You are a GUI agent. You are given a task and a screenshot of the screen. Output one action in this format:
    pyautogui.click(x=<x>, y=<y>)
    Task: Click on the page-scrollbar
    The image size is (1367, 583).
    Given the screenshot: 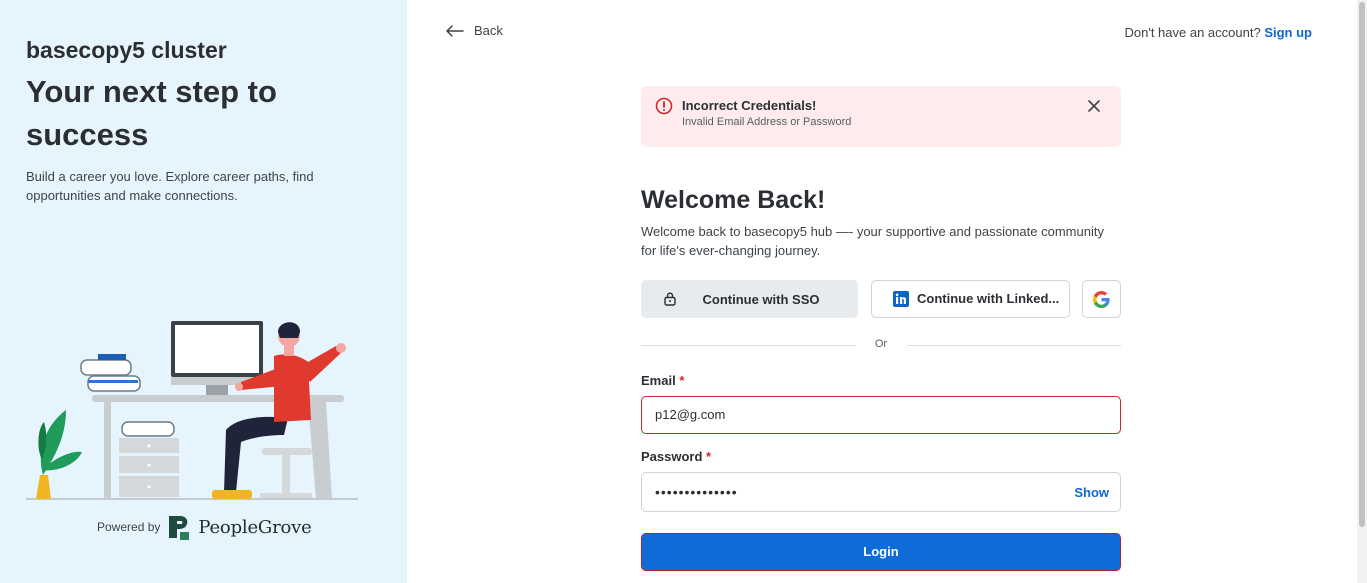 What is the action you would take?
    pyautogui.click(x=1362, y=291)
    